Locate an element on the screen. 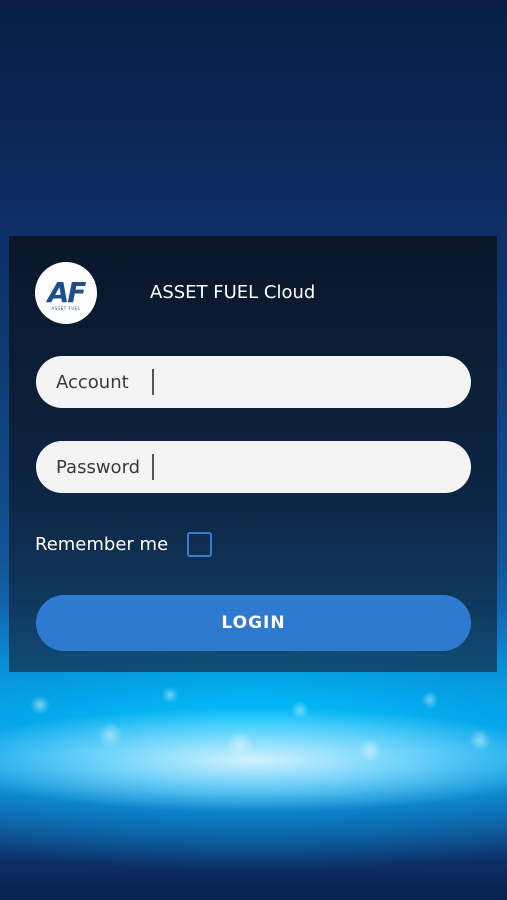  remember-me-label: Remember me is located at coordinates (102, 544).